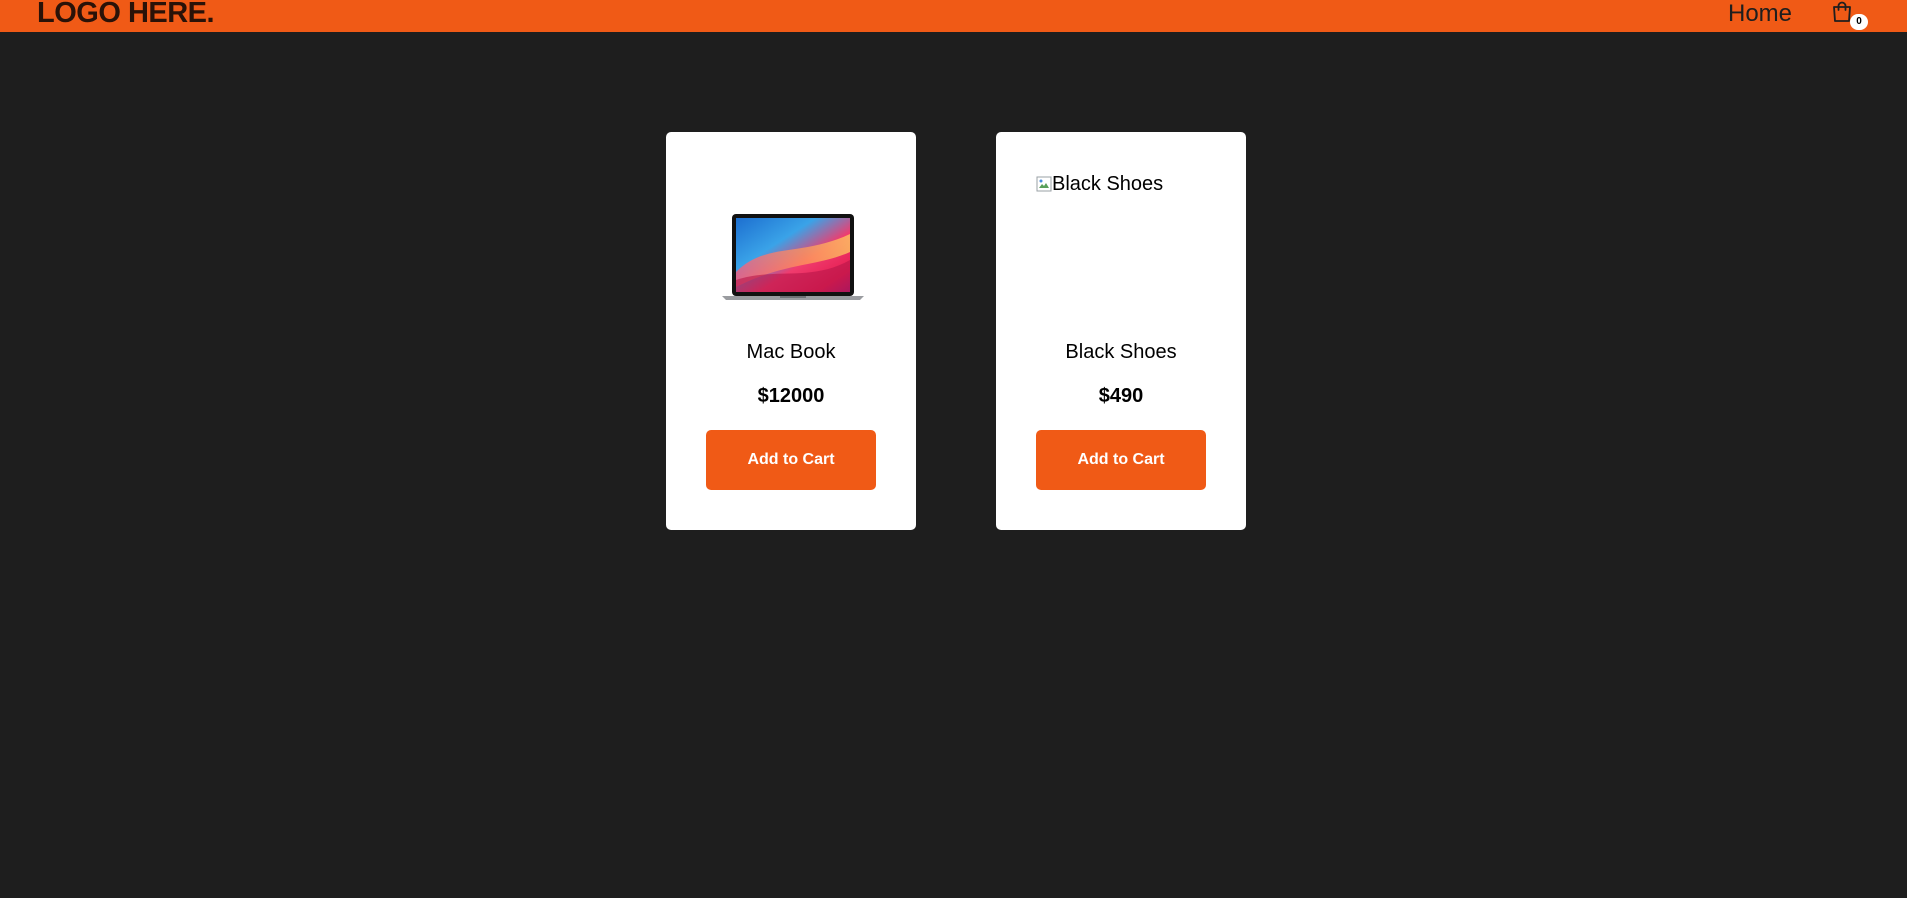 Image resolution: width=1907 pixels, height=898 pixels. I want to click on cart-button: 0, so click(1849, 16).